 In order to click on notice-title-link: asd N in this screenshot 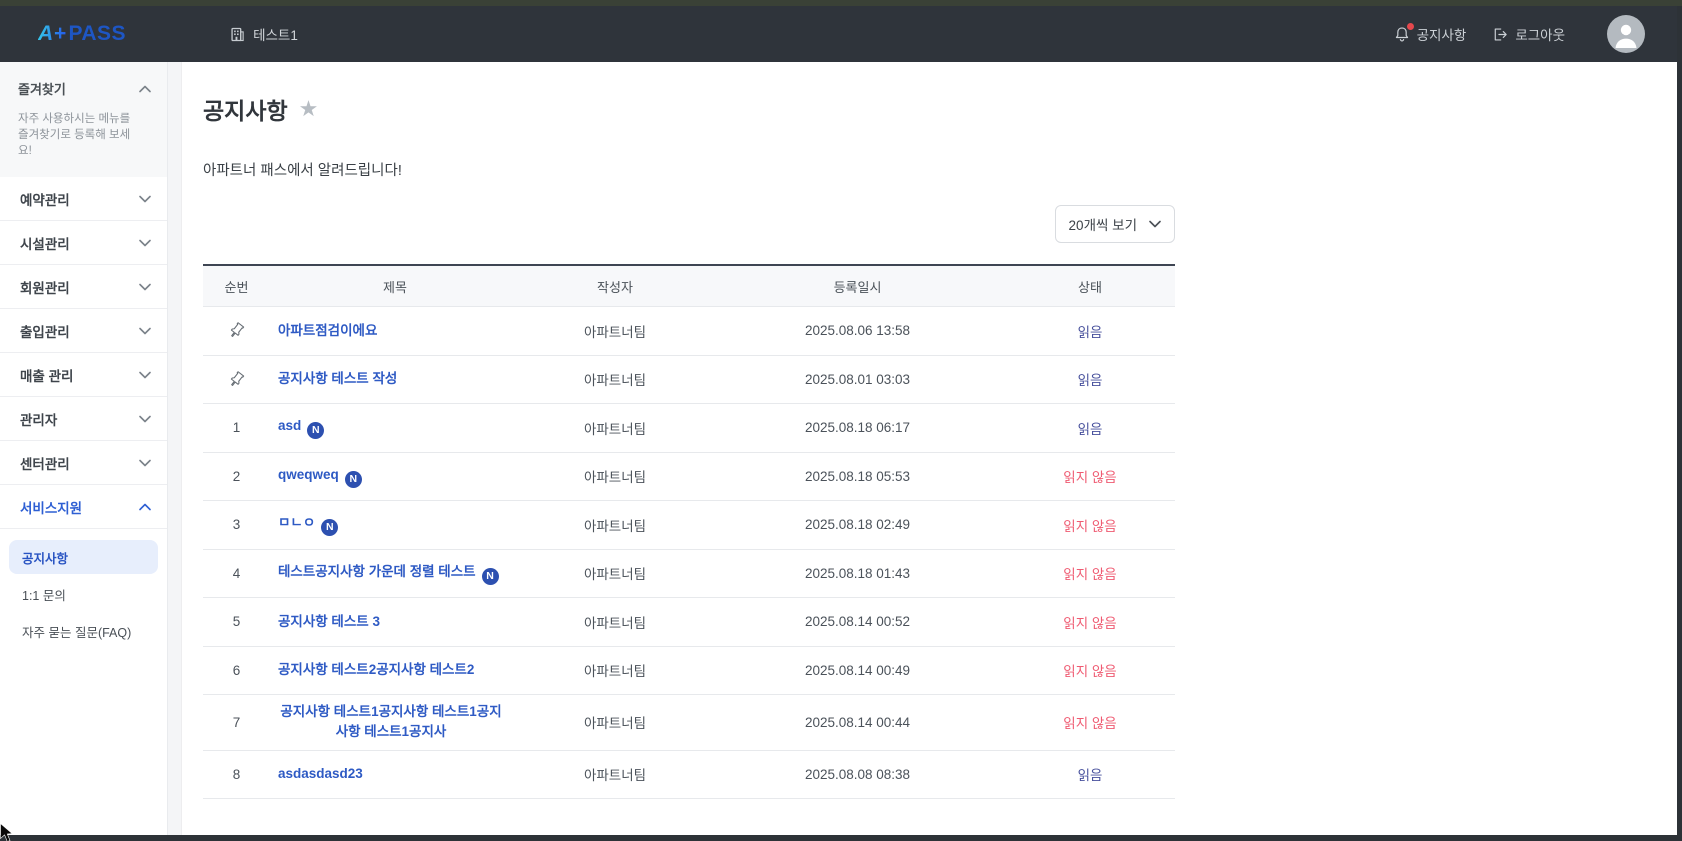, I will do `click(301, 428)`.